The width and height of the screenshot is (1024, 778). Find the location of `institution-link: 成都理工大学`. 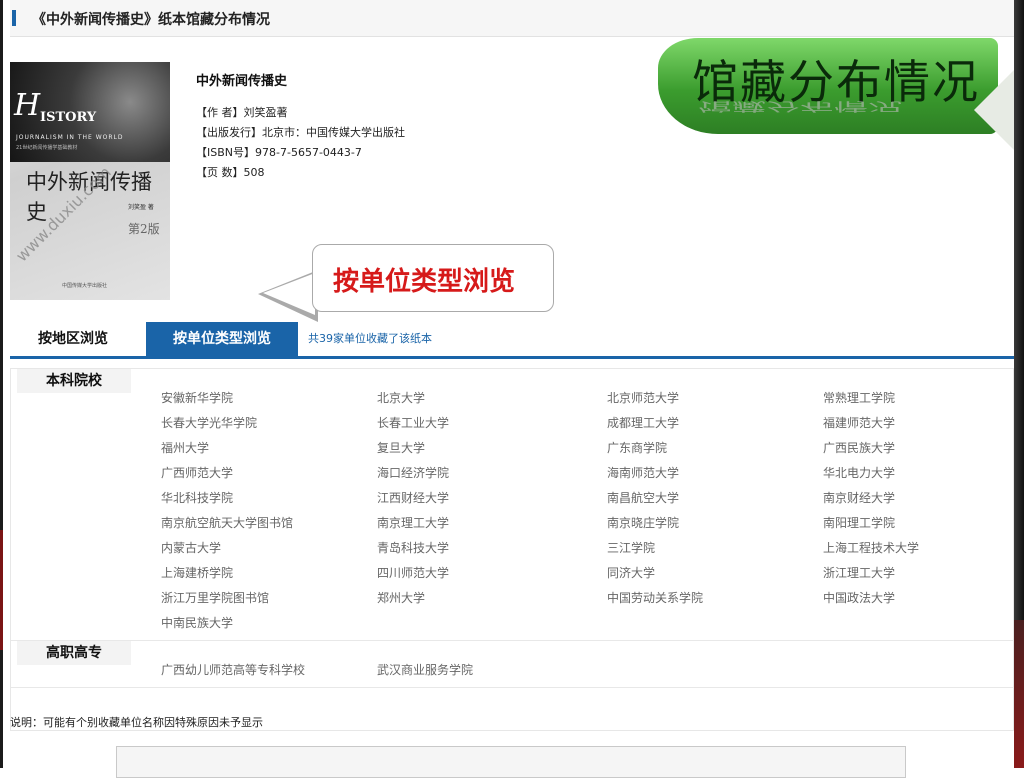

institution-link: 成都理工大学 is located at coordinates (715, 423).